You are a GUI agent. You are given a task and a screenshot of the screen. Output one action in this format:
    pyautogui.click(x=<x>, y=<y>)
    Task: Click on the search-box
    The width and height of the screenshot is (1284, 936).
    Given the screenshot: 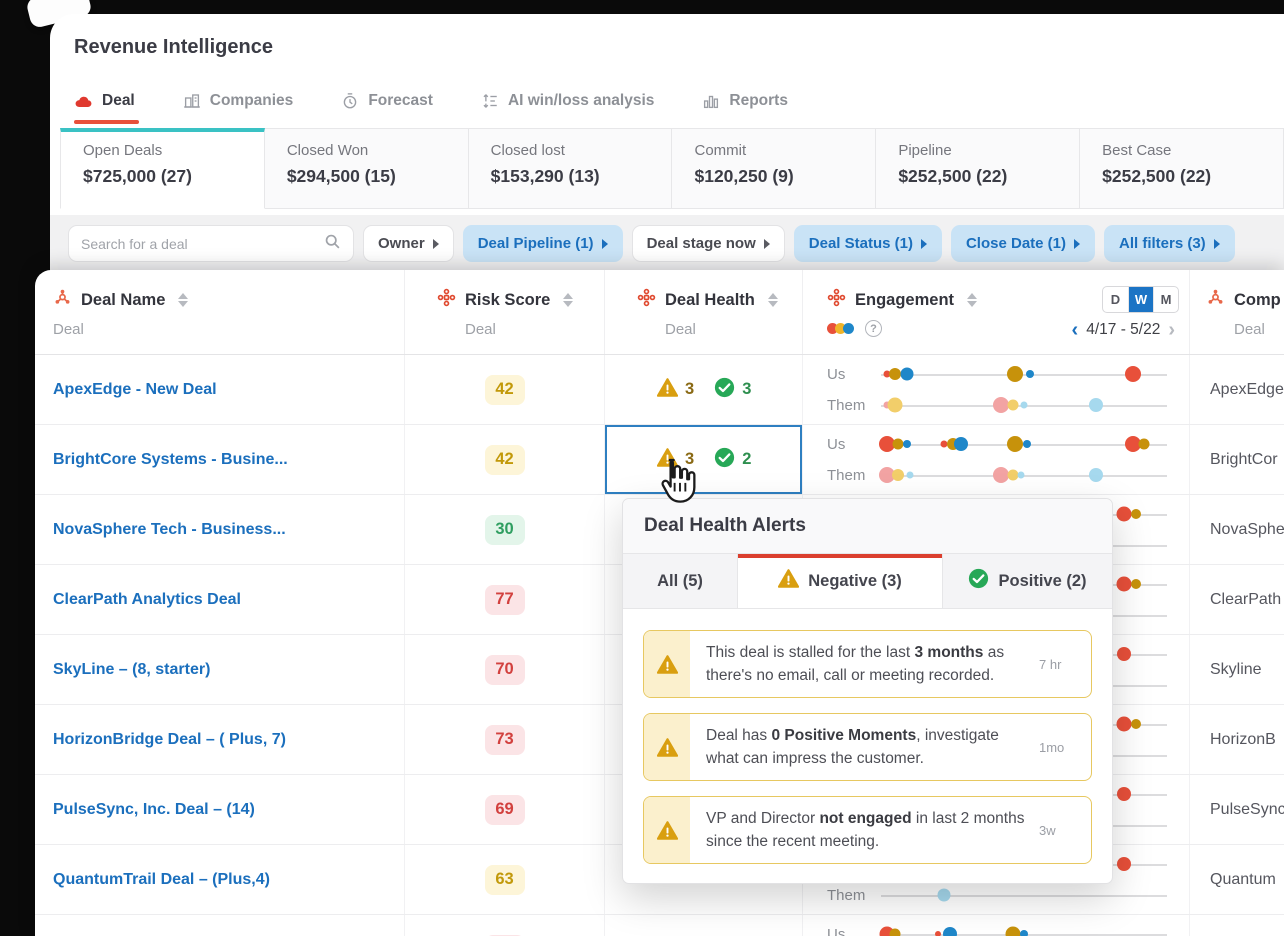 What is the action you would take?
    pyautogui.click(x=211, y=243)
    